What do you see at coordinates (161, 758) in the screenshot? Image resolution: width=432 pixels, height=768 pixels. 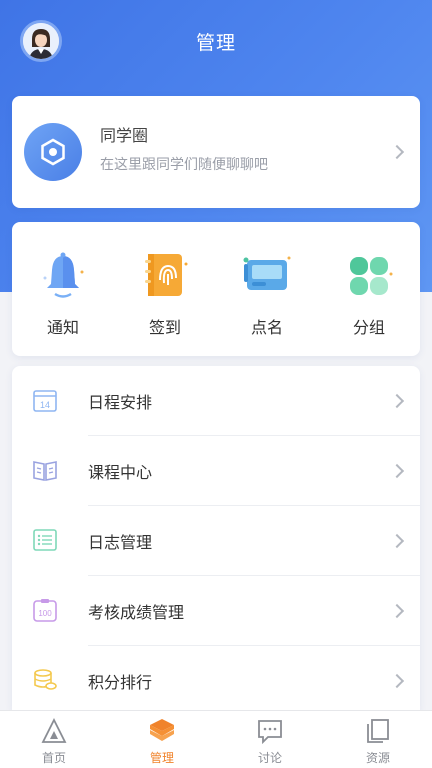 I see `tab-label: 管理` at bounding box center [161, 758].